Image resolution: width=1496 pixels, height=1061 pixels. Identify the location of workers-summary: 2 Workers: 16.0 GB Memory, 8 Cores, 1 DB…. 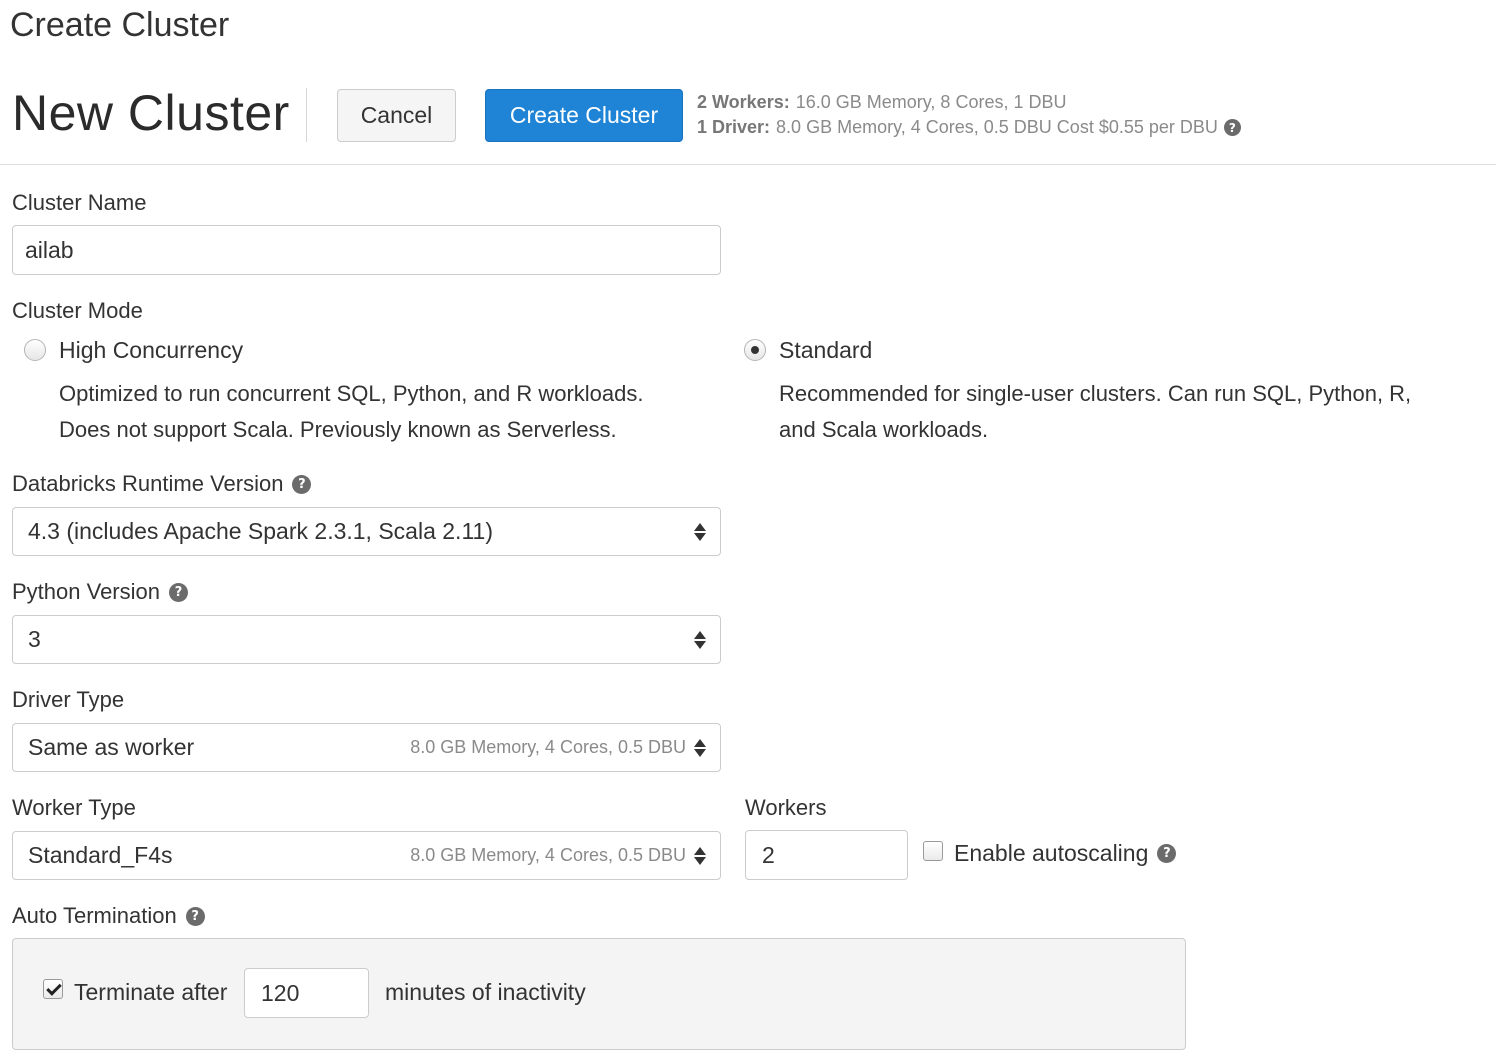
(881, 102).